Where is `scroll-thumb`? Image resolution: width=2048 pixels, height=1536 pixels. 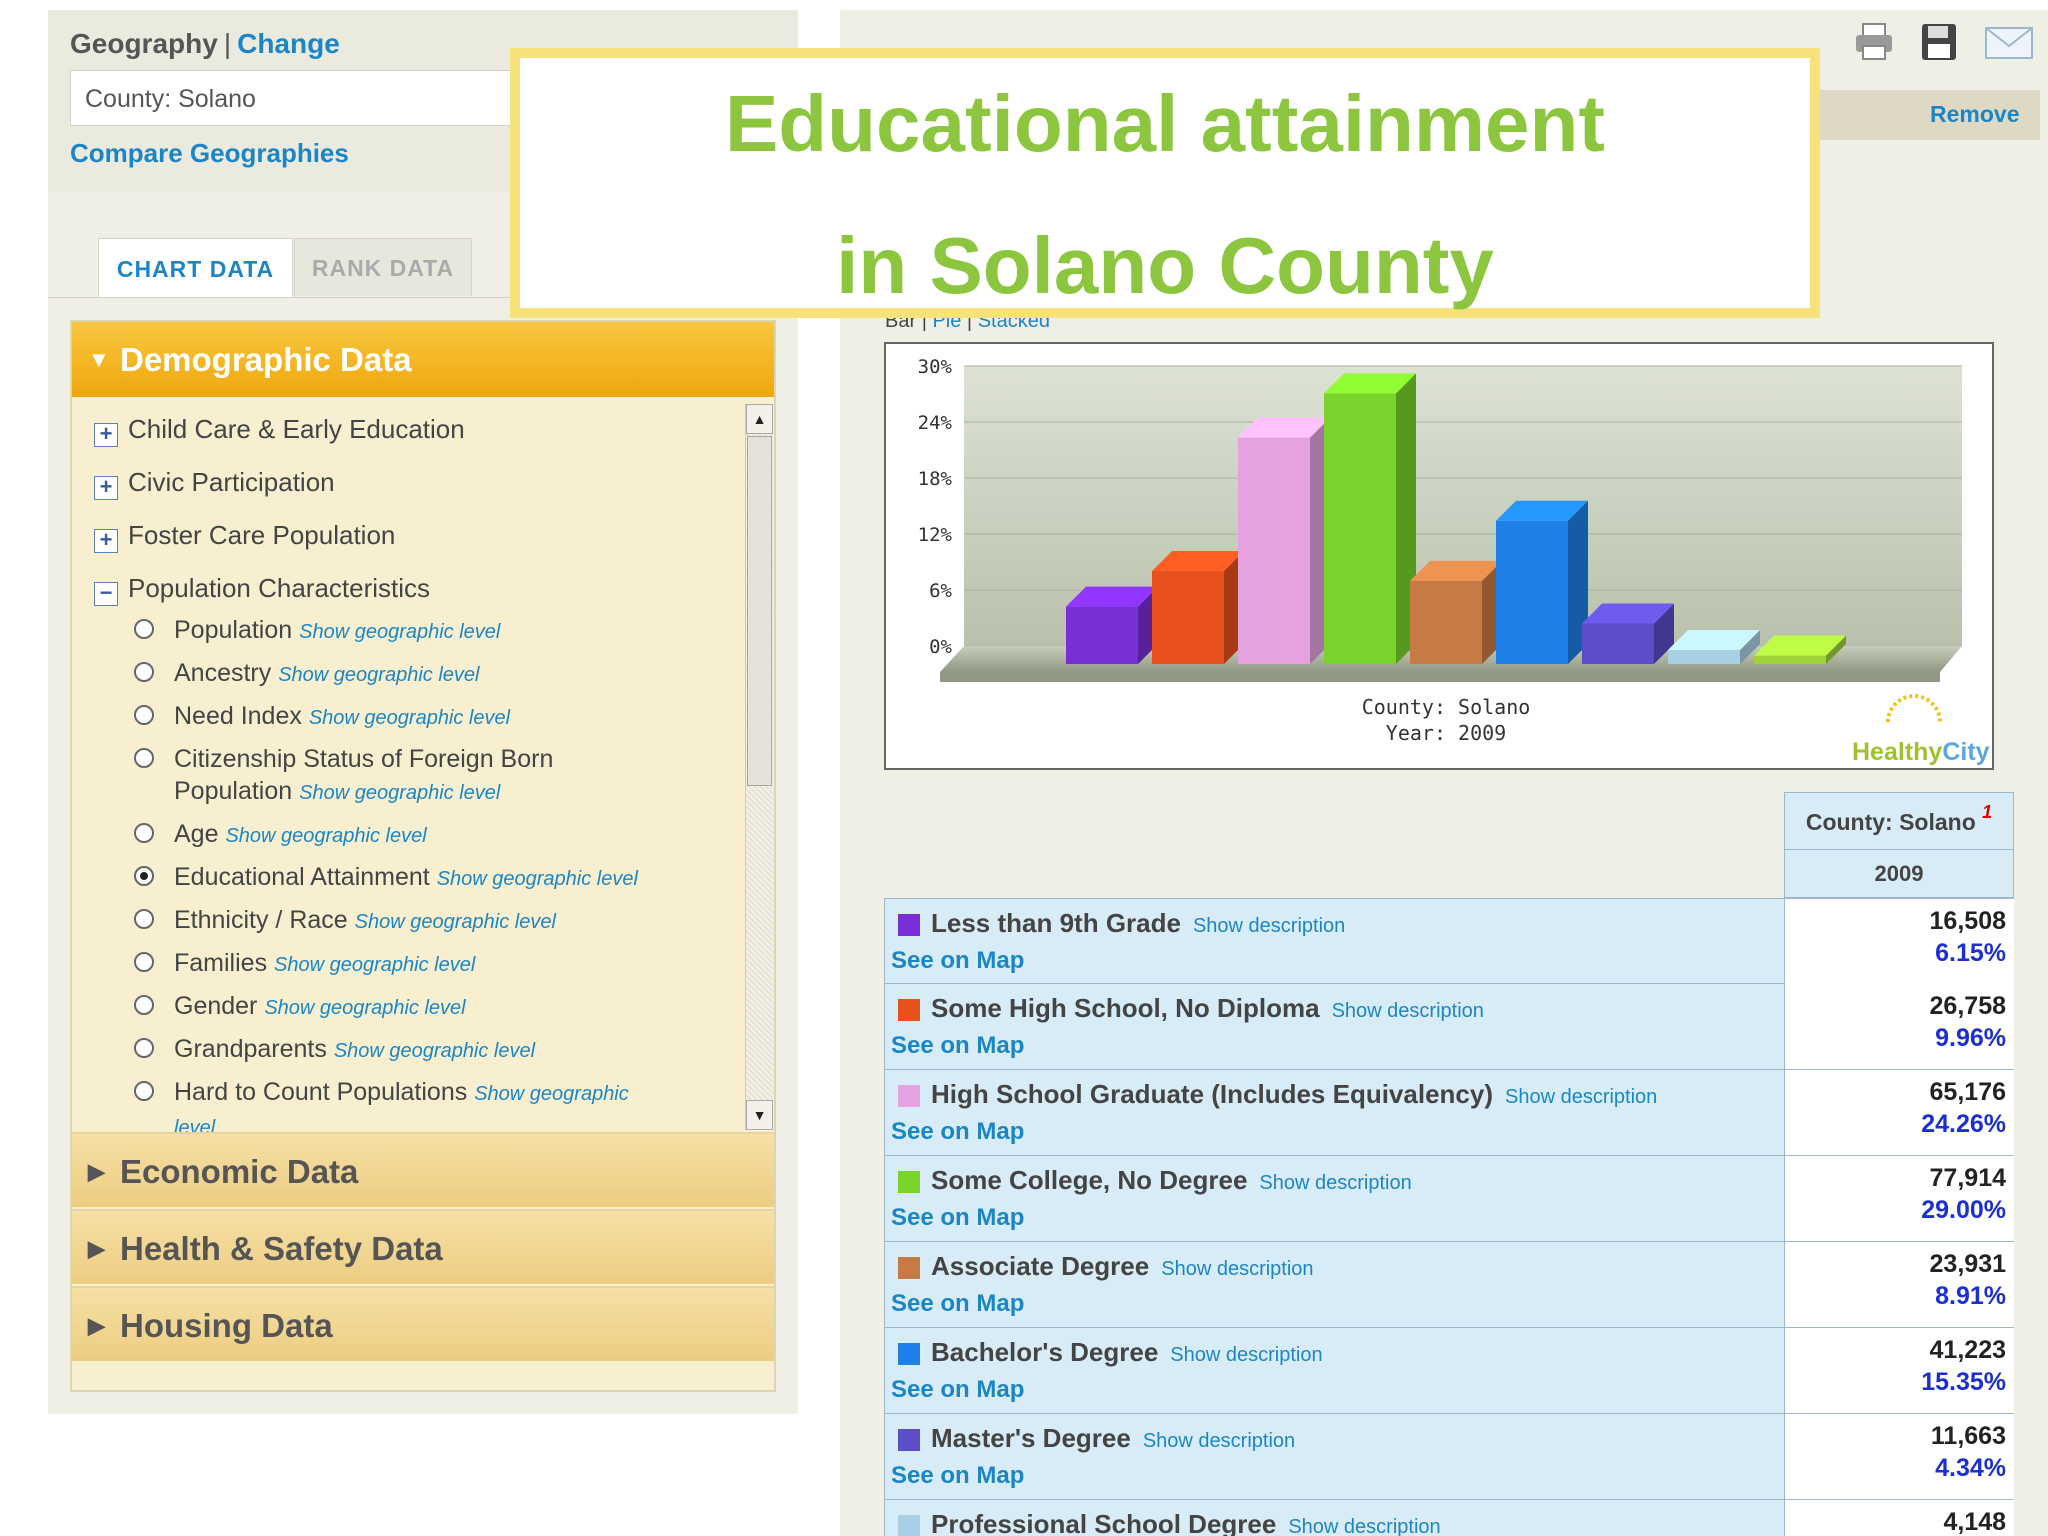 scroll-thumb is located at coordinates (759, 611).